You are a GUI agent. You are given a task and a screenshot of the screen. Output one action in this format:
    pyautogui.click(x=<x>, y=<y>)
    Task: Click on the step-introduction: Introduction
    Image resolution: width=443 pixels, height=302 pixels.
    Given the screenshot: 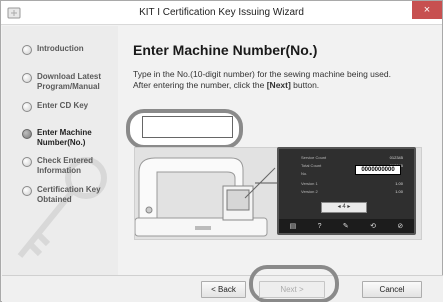 What is the action you would take?
    pyautogui.click(x=69, y=49)
    